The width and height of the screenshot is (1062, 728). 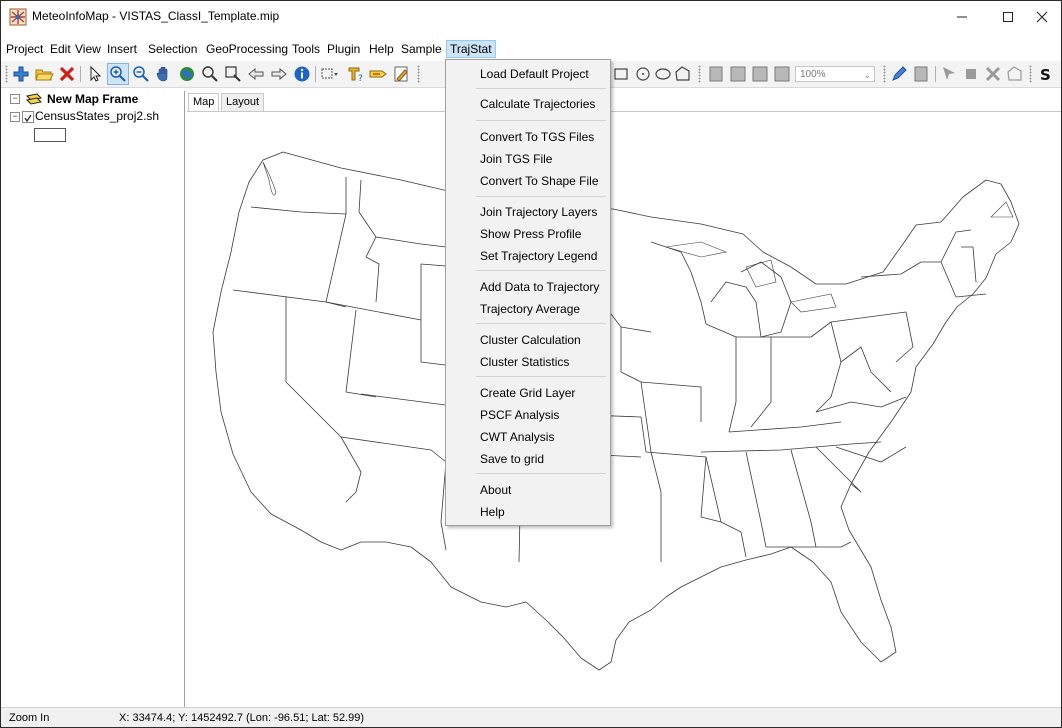 I want to click on identify-icon, so click(x=302, y=74).